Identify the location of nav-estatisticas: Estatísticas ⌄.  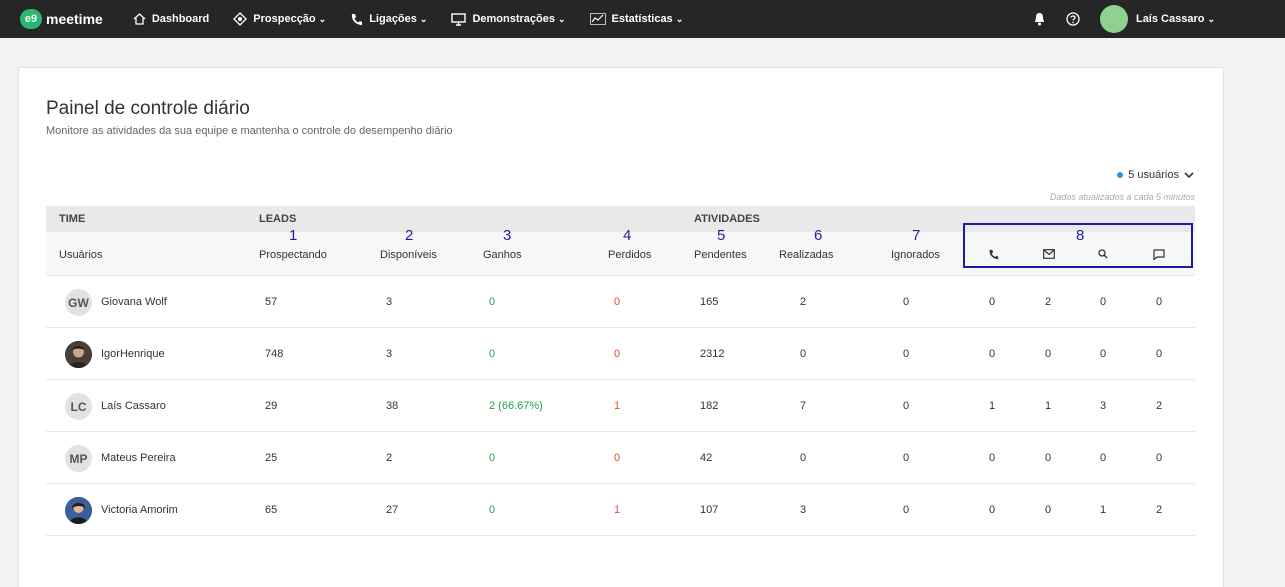
(636, 19).